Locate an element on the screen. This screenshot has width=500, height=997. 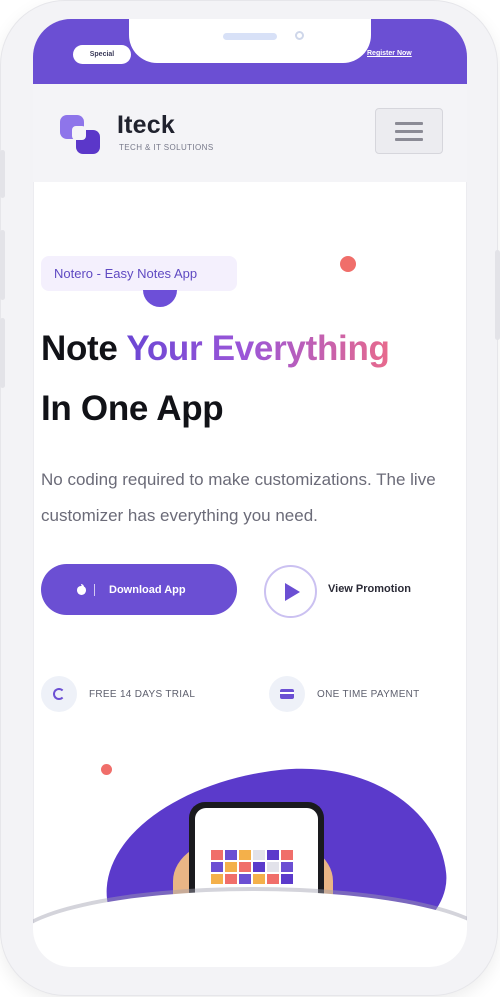
feature-label: ONE TIME PAYMENT is located at coordinates (368, 694).